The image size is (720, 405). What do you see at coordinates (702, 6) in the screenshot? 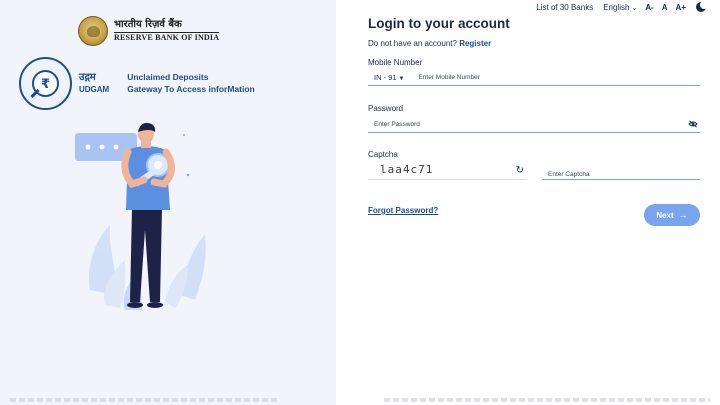
I see `moon-icon` at bounding box center [702, 6].